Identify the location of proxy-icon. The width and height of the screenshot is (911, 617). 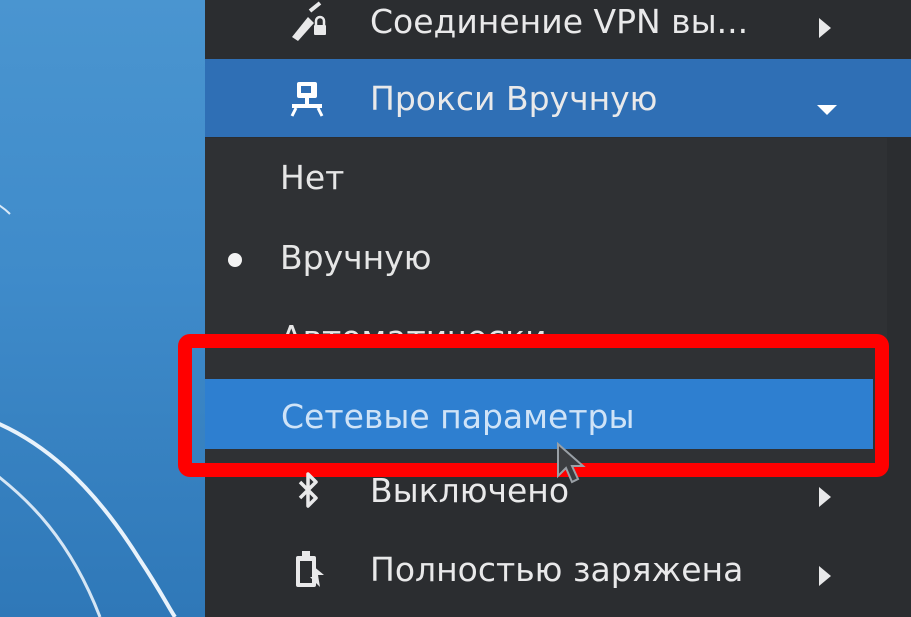
(308, 98).